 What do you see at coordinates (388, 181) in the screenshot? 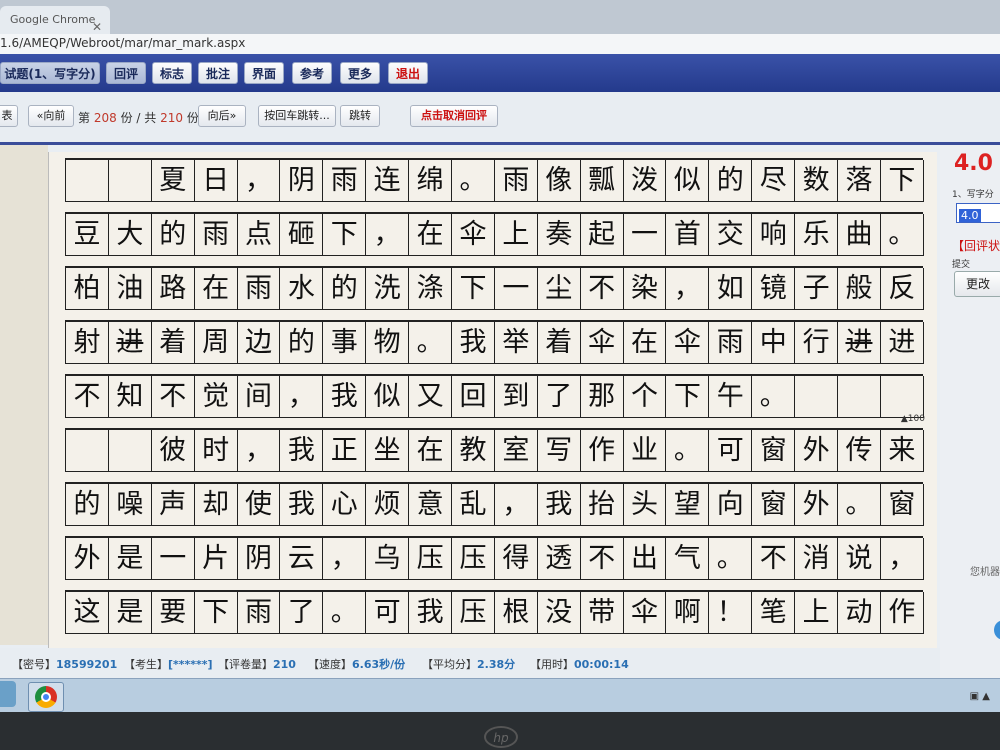
I see `essay-cell: 连` at bounding box center [388, 181].